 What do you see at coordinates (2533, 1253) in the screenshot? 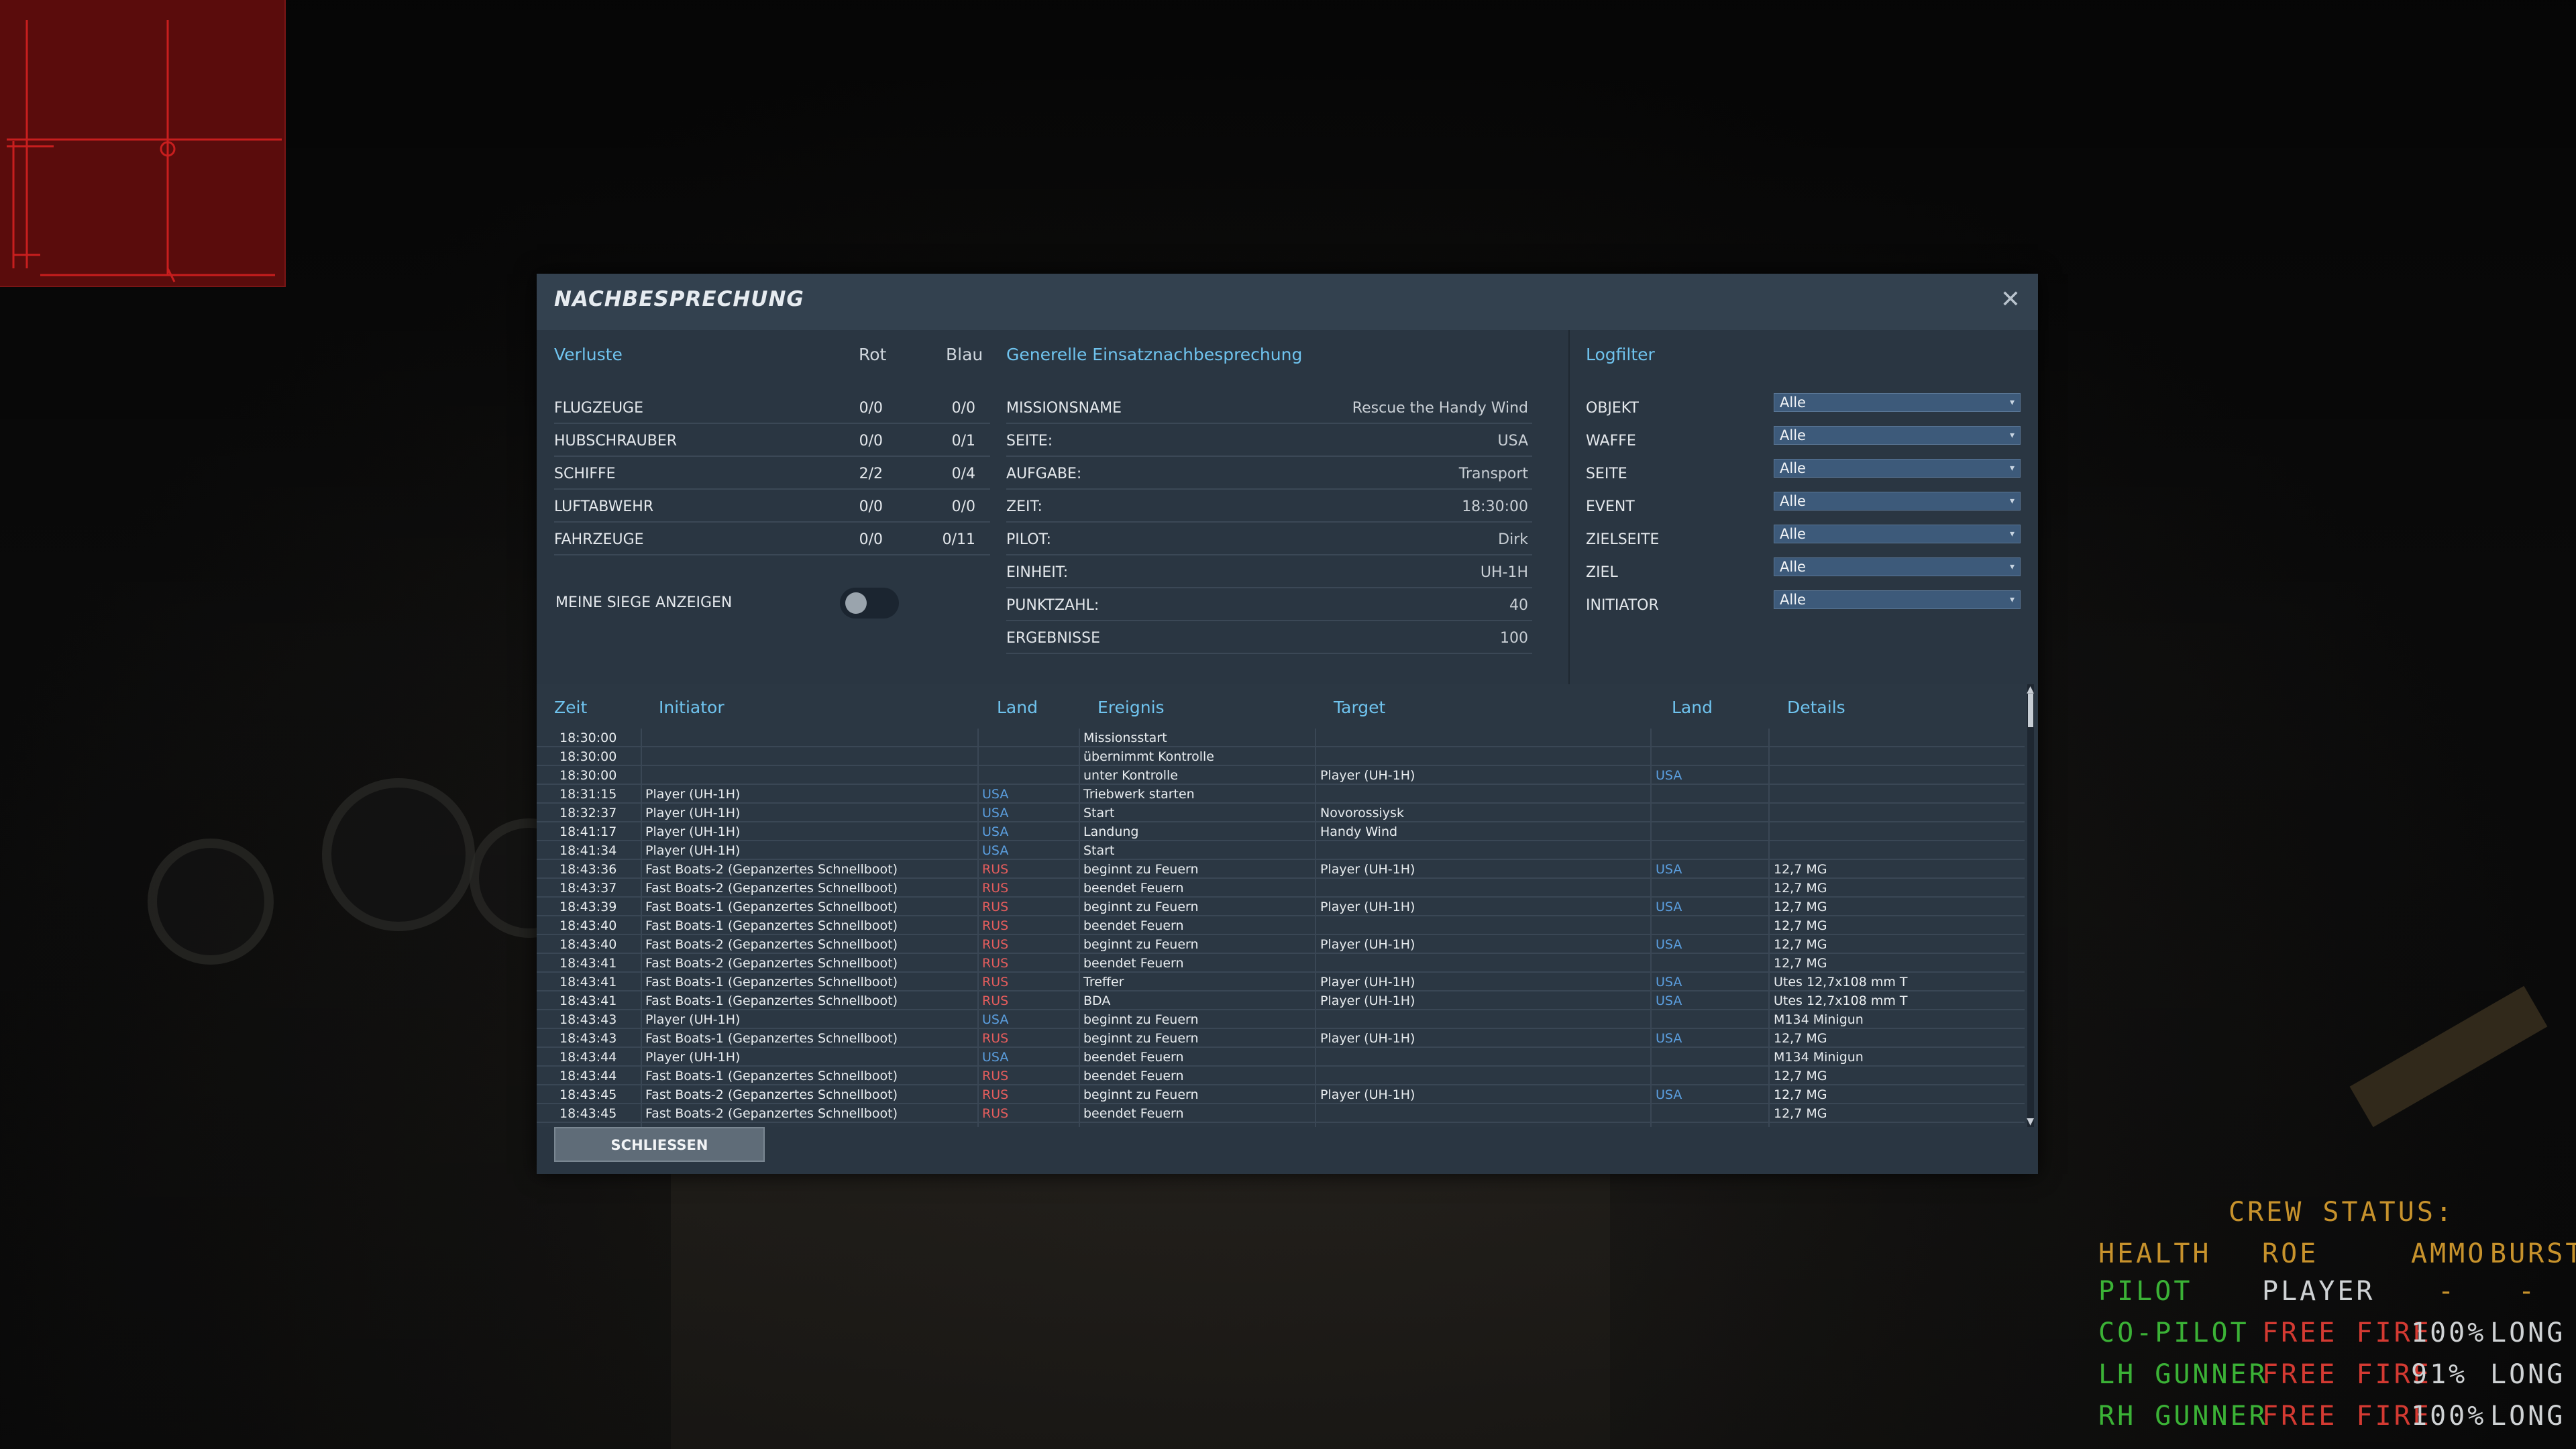
I see `crew-header-burst: BURST` at bounding box center [2533, 1253].